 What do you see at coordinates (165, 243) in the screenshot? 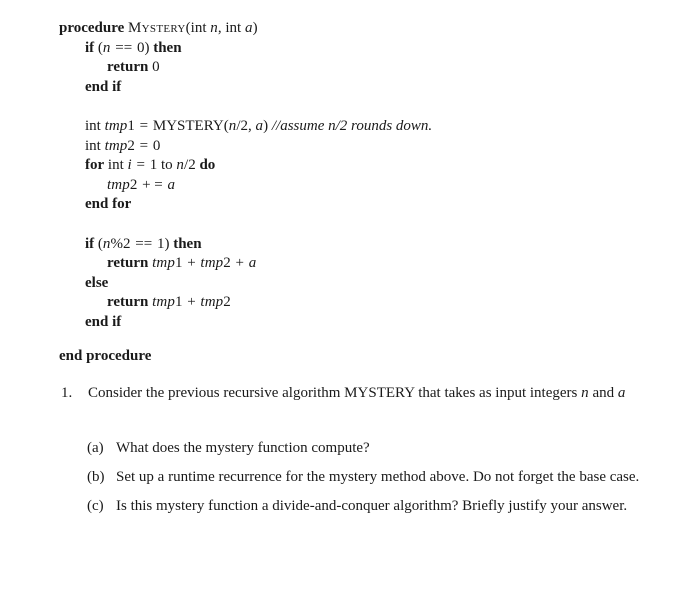
I see `code-token: 1)` at bounding box center [165, 243].